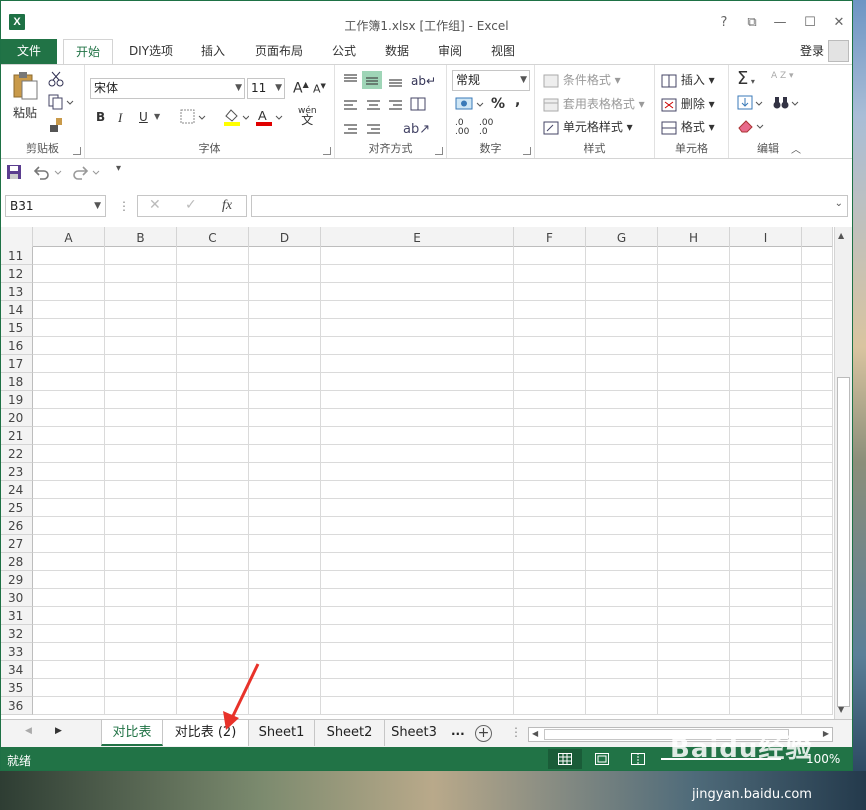  I want to click on row-header: 29, so click(17, 580).